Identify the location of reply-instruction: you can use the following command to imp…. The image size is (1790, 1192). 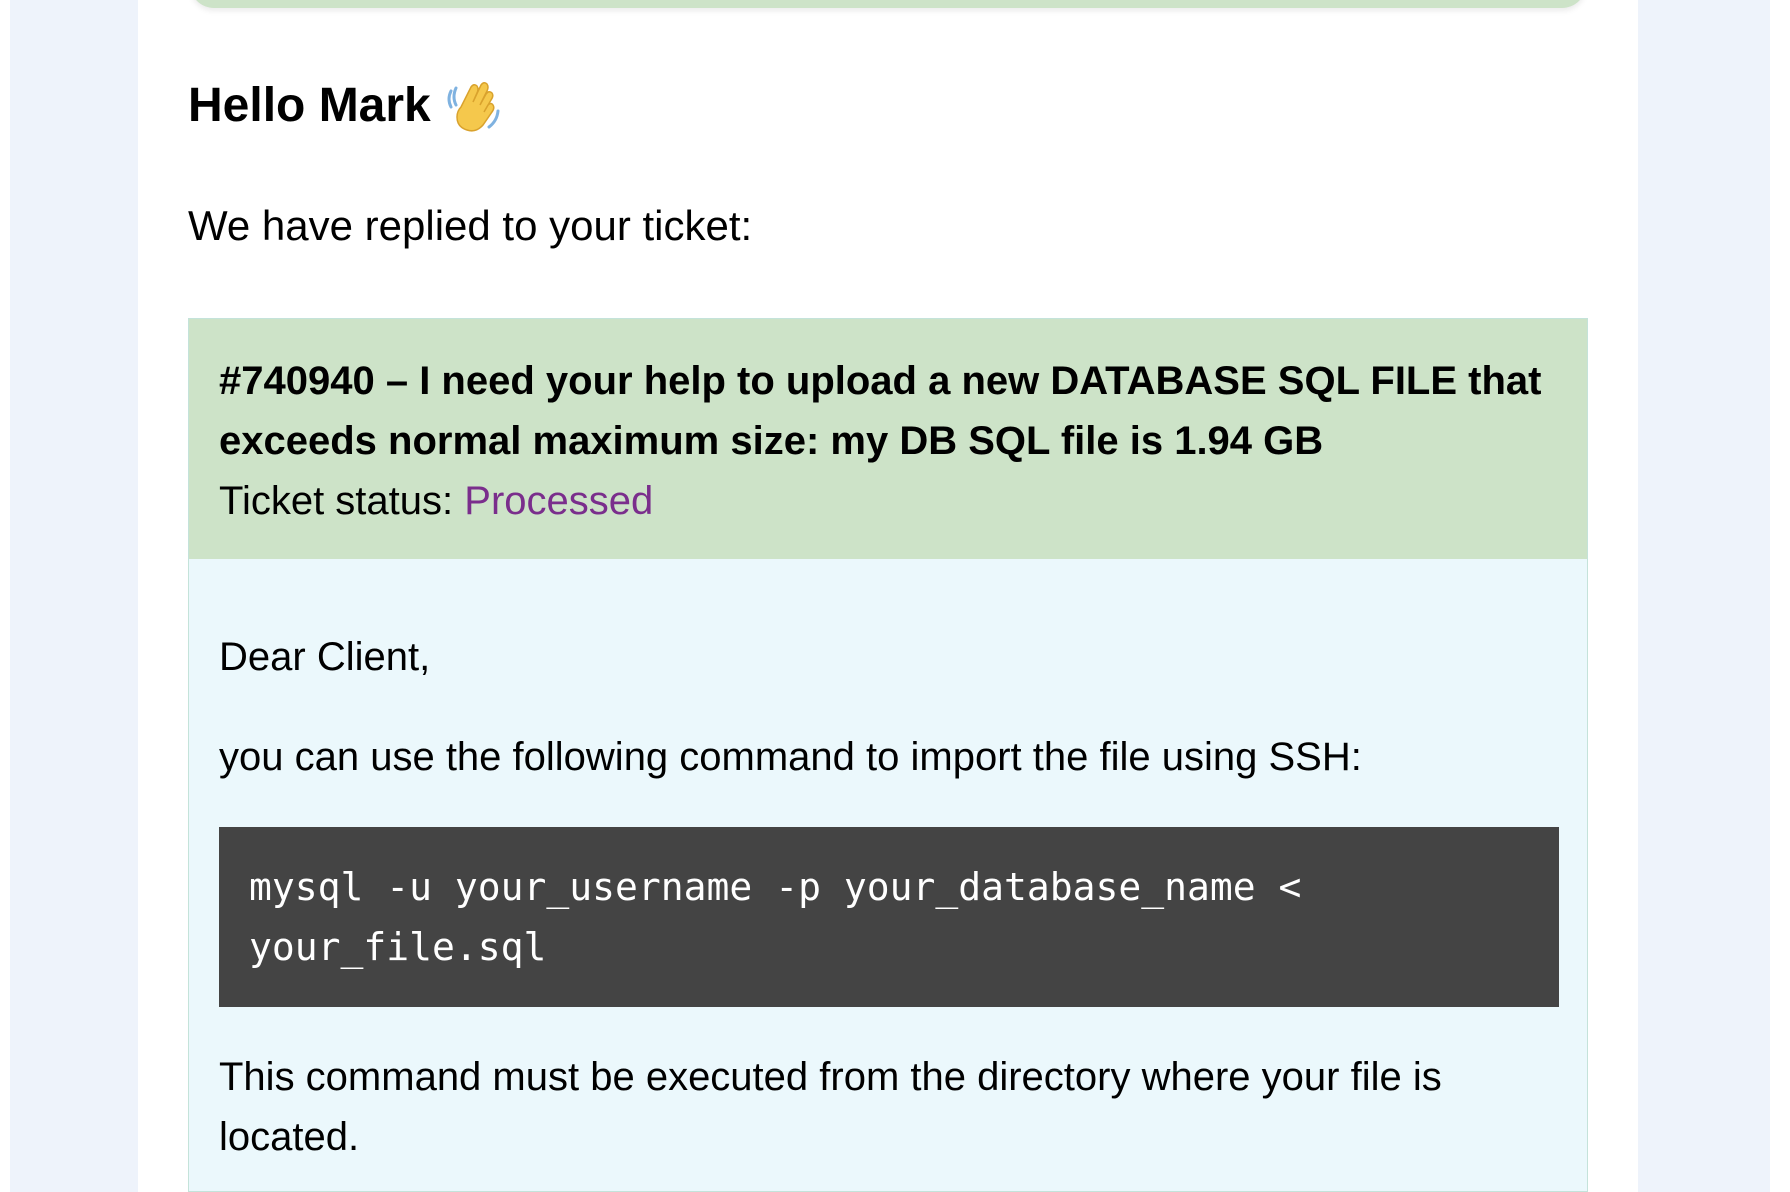
(790, 757).